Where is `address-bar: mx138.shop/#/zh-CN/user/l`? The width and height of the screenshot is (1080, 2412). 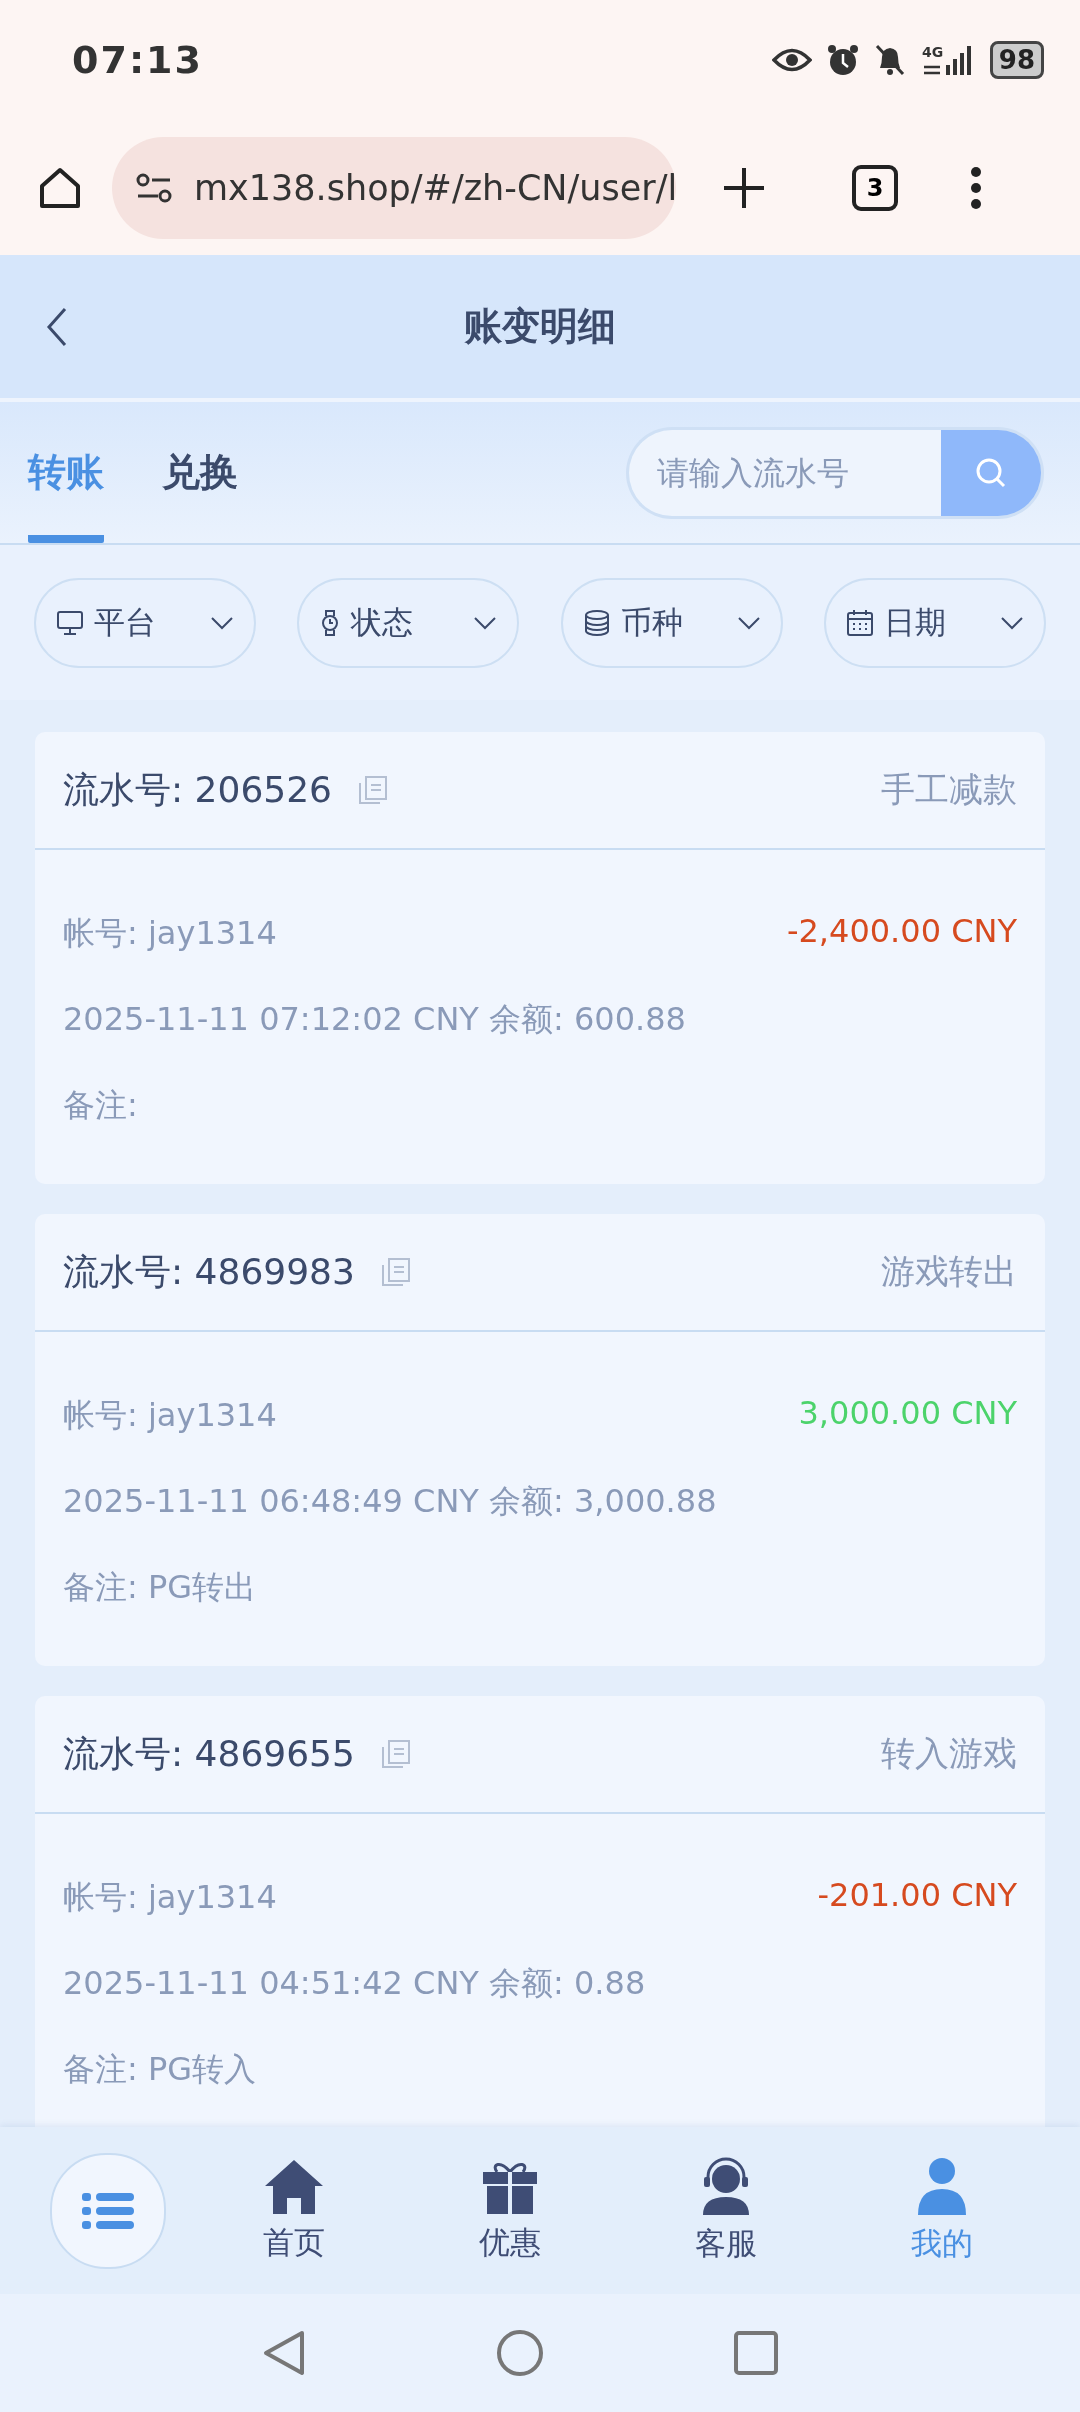 address-bar: mx138.shop/#/zh-CN/user/l is located at coordinates (394, 187).